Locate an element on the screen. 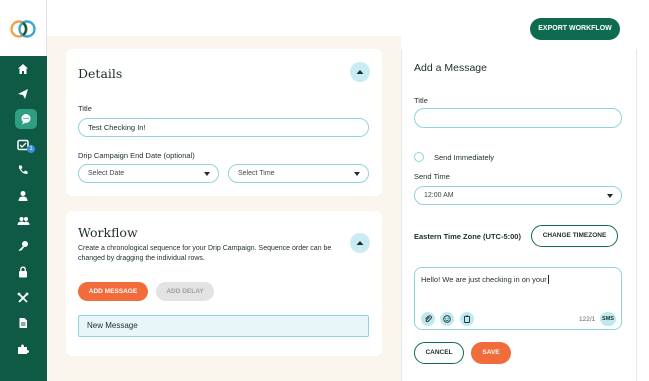  select-date-text: Select Date is located at coordinates (106, 173).